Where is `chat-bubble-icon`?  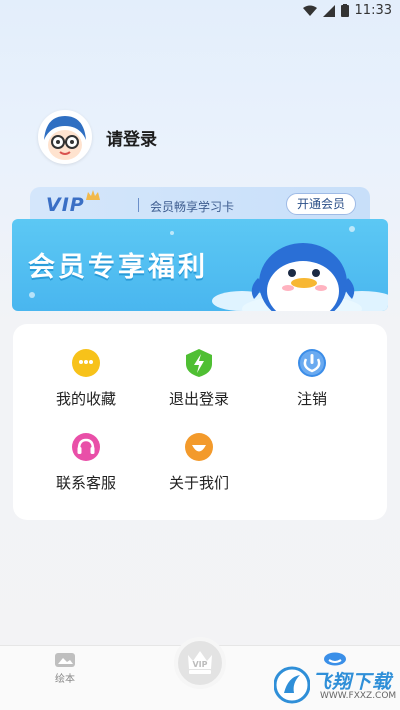
chat-bubble-icon is located at coordinates (86, 363).